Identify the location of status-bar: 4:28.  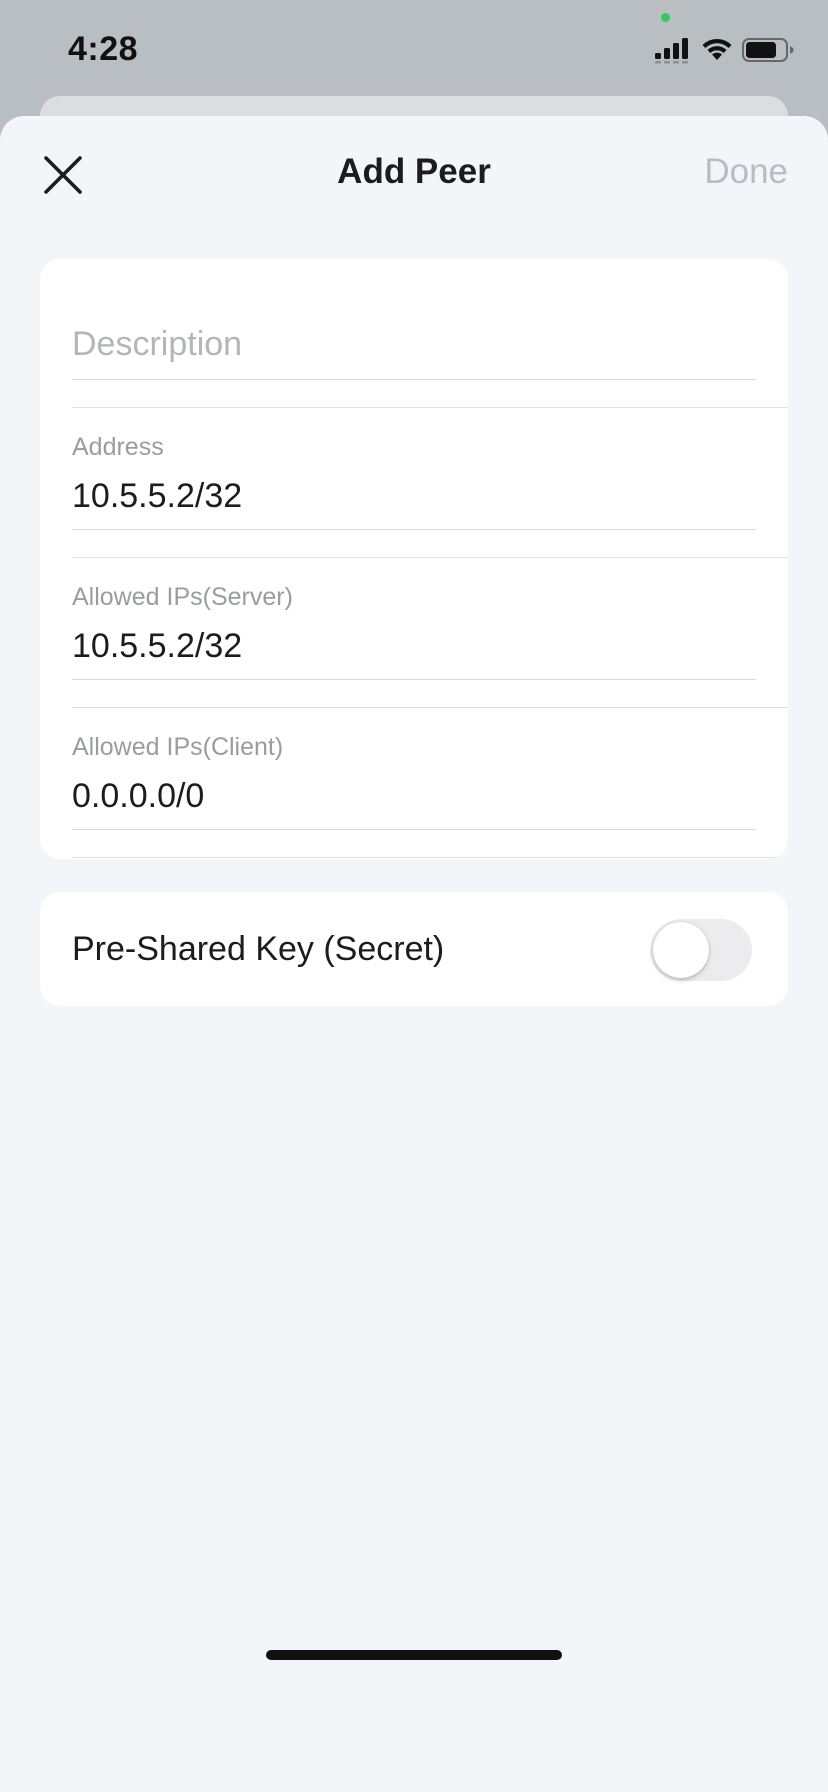
(414, 48).